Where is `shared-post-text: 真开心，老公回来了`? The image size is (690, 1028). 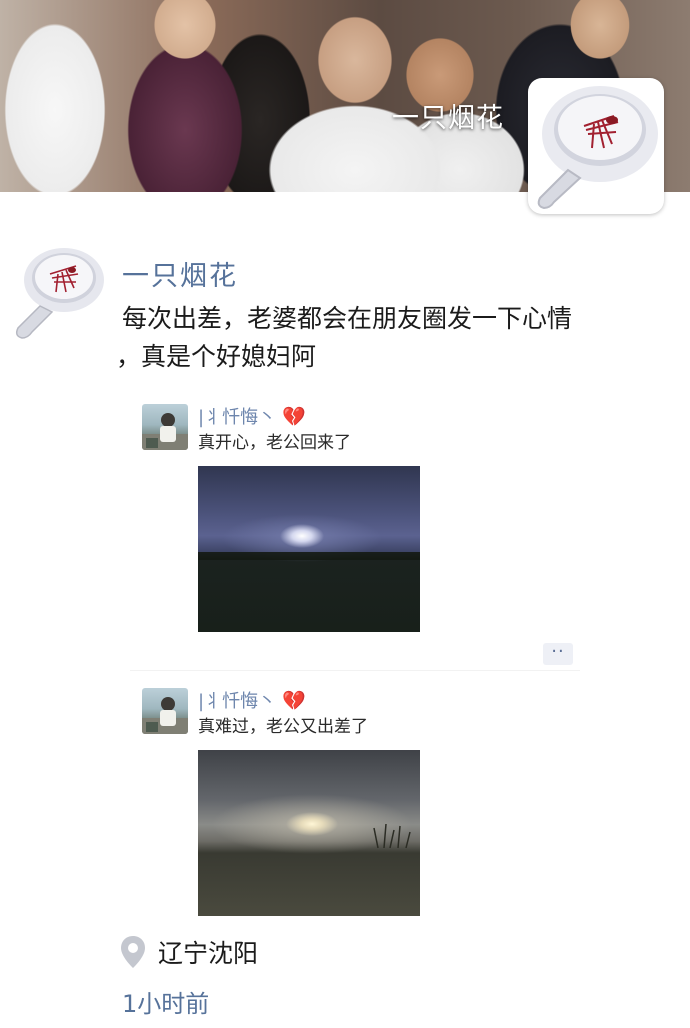
shared-post-text: 真开心，老公回来了 is located at coordinates (274, 443).